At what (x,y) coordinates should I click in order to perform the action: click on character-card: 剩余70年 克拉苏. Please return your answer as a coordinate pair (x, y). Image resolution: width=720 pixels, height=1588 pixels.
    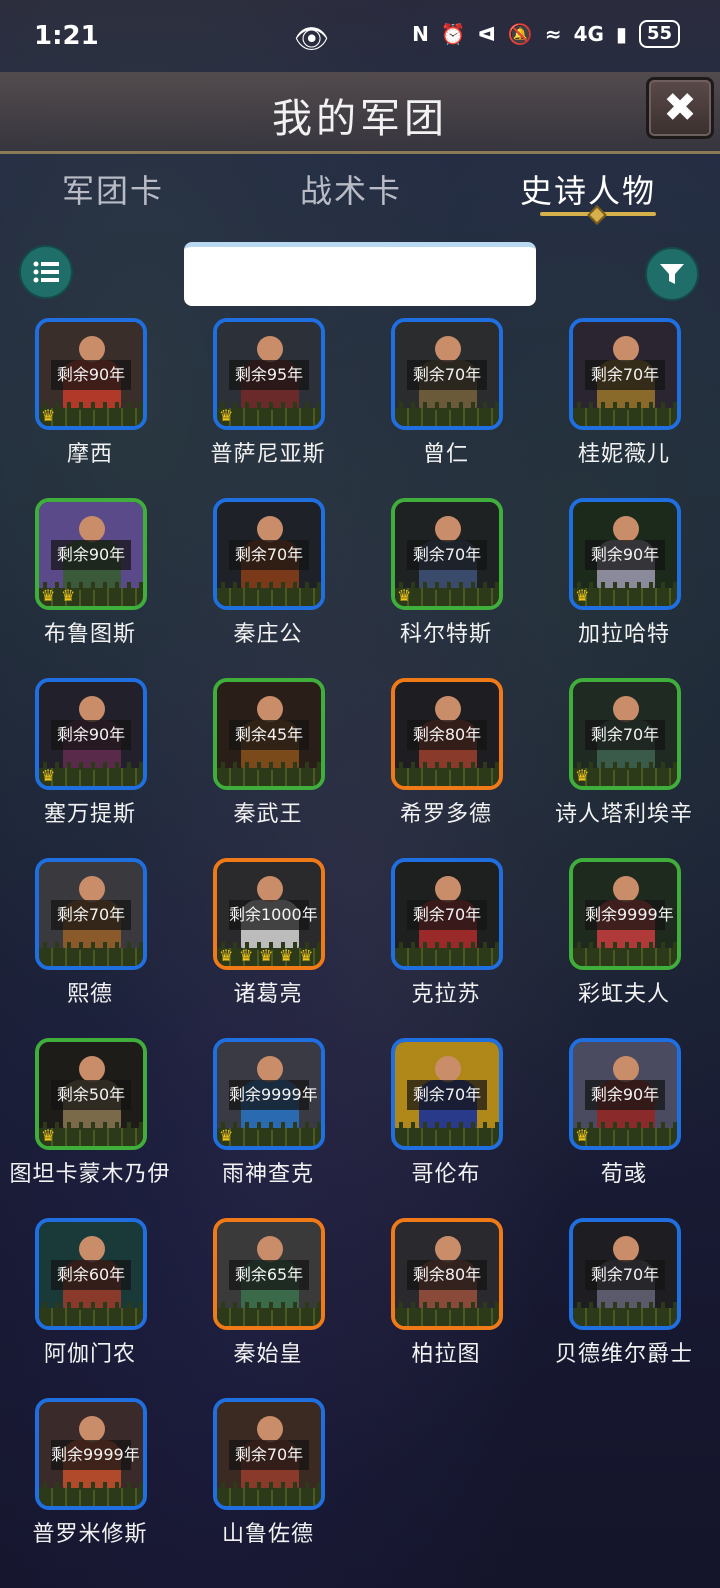
    Looking at the image, I should click on (446, 948).